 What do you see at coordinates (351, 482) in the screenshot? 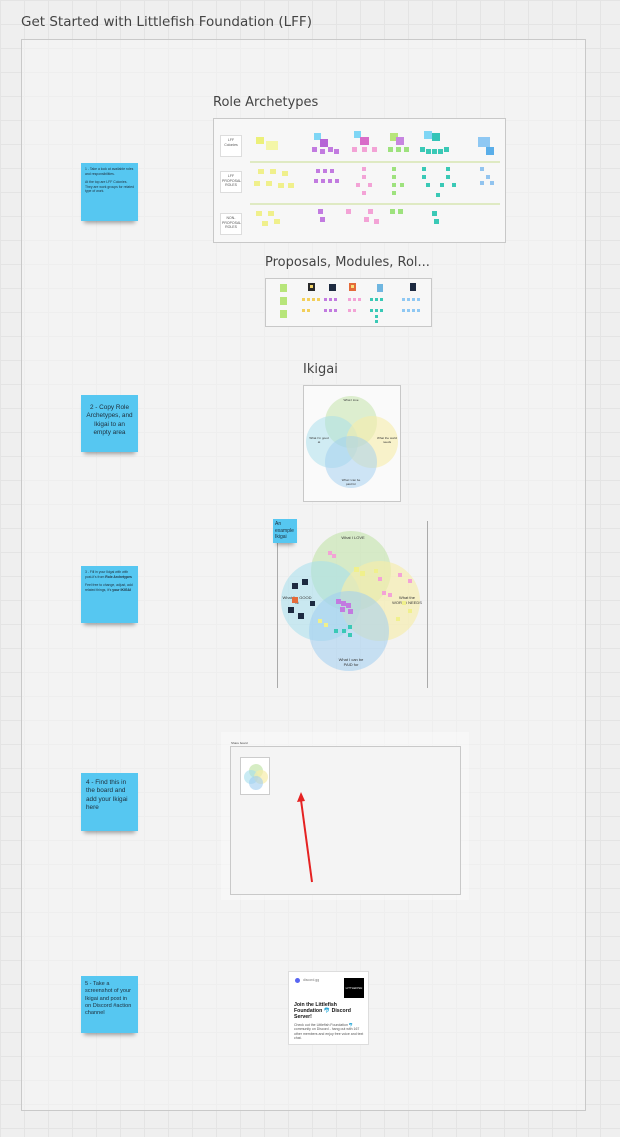
I see `ikigai-label-paid: What I can be paid for` at bounding box center [351, 482].